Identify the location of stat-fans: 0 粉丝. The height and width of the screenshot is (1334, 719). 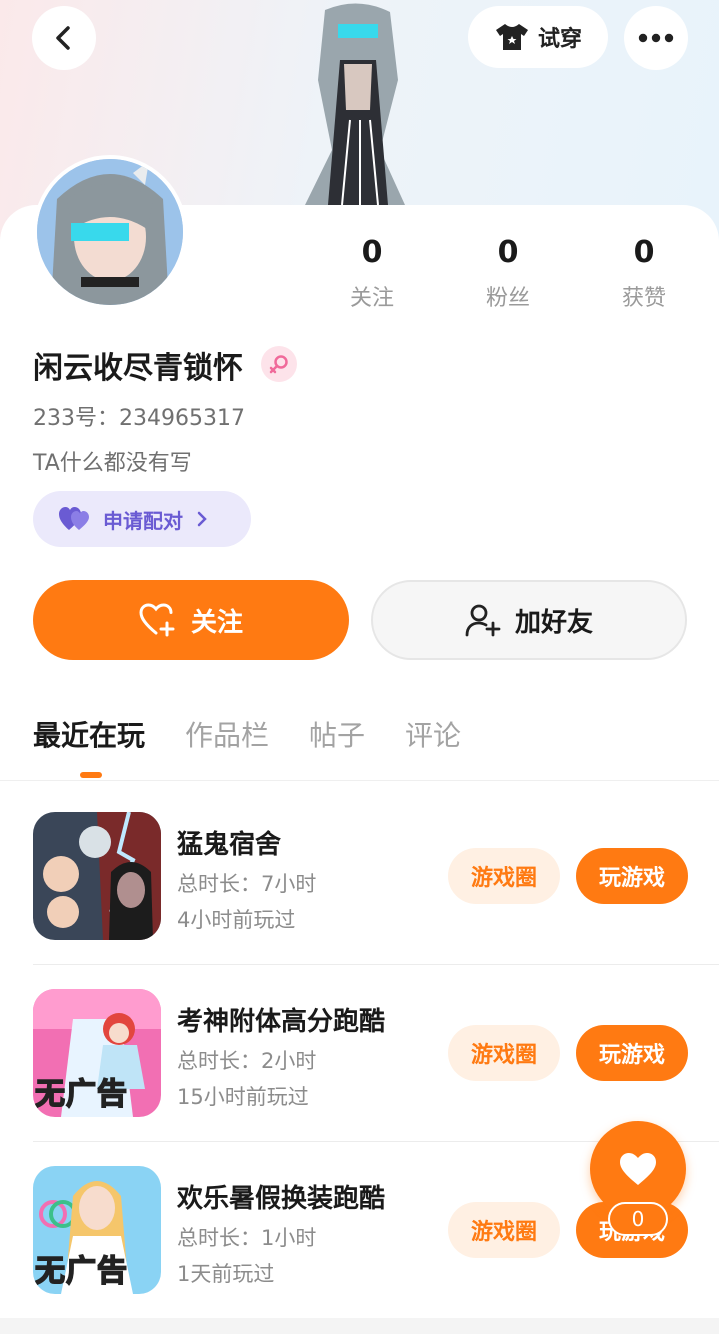
(508, 273).